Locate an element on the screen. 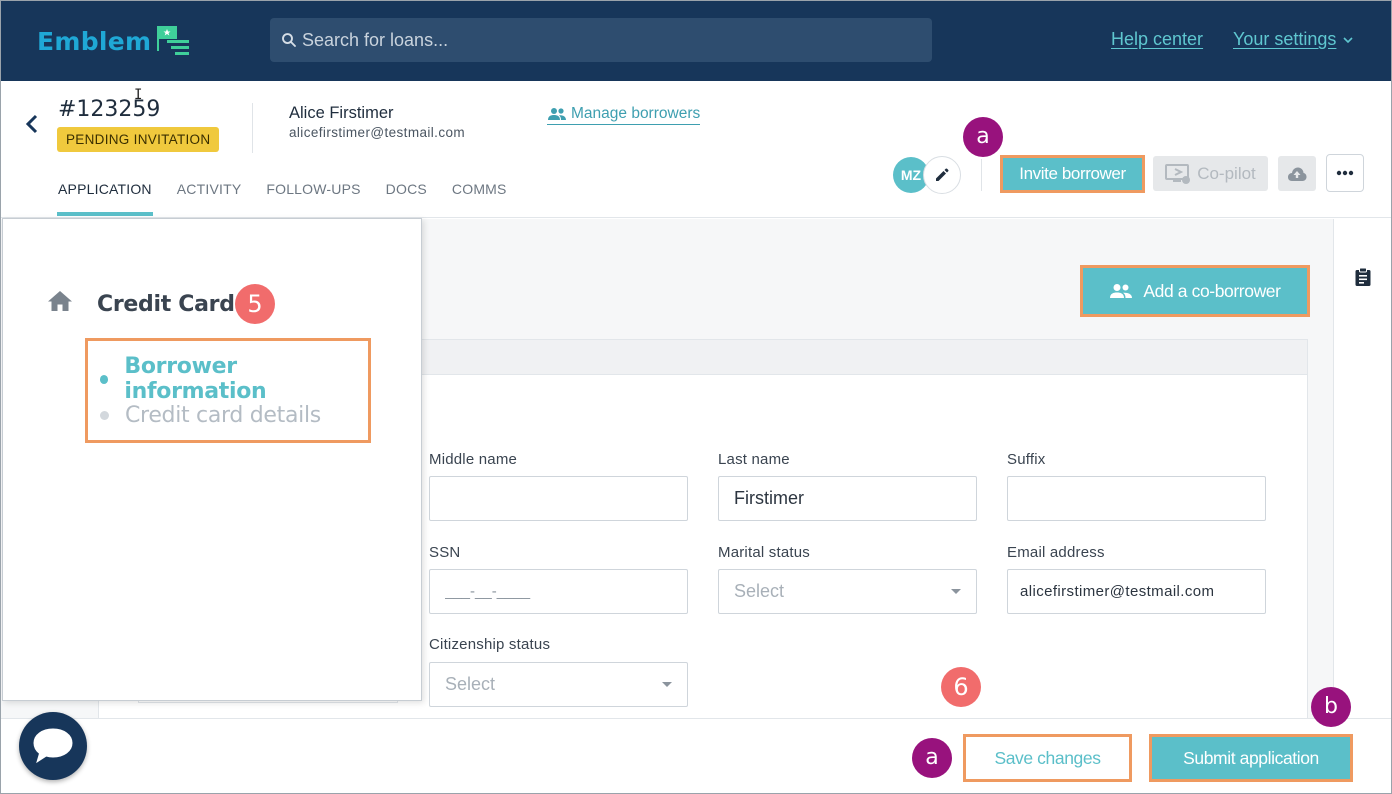  borrower-email: alicefirstimer@testmail.com is located at coordinates (377, 132).